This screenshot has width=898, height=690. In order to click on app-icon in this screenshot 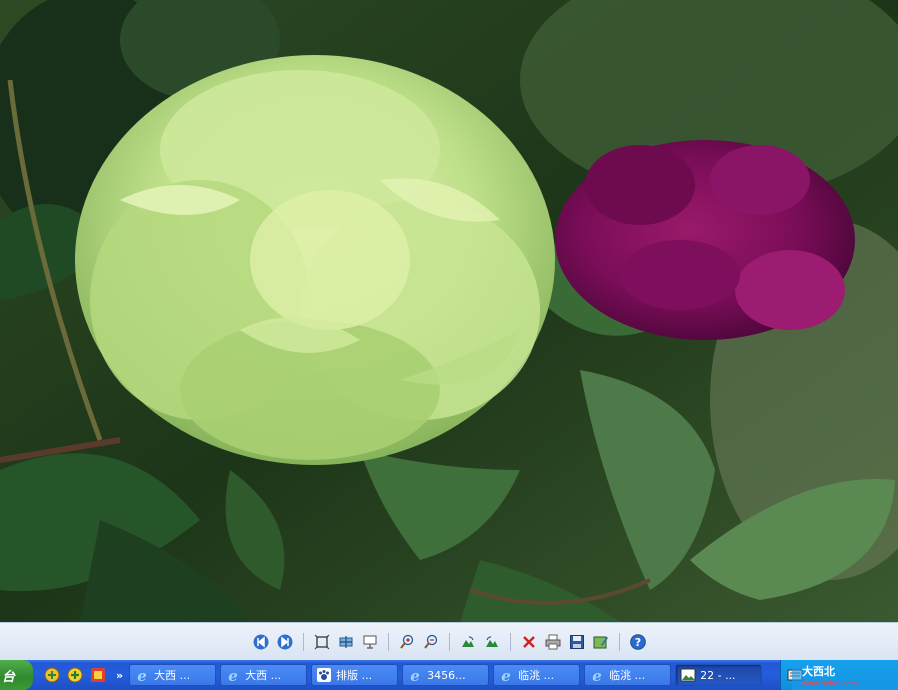, I will do `click(98, 675)`.